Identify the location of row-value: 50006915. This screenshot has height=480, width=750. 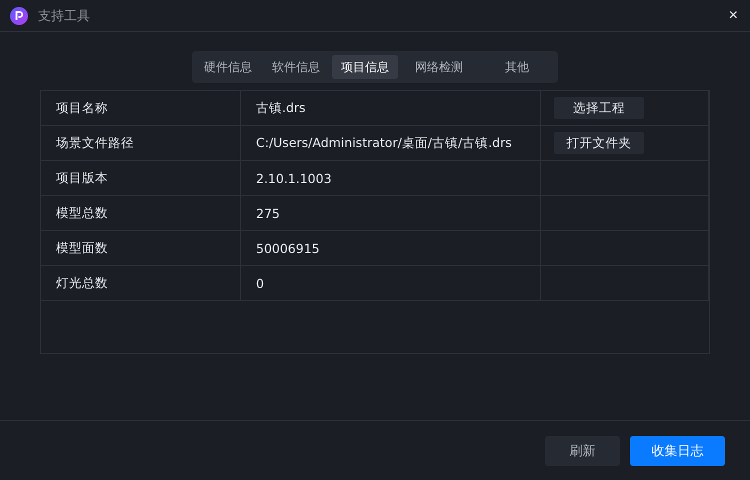
(288, 248).